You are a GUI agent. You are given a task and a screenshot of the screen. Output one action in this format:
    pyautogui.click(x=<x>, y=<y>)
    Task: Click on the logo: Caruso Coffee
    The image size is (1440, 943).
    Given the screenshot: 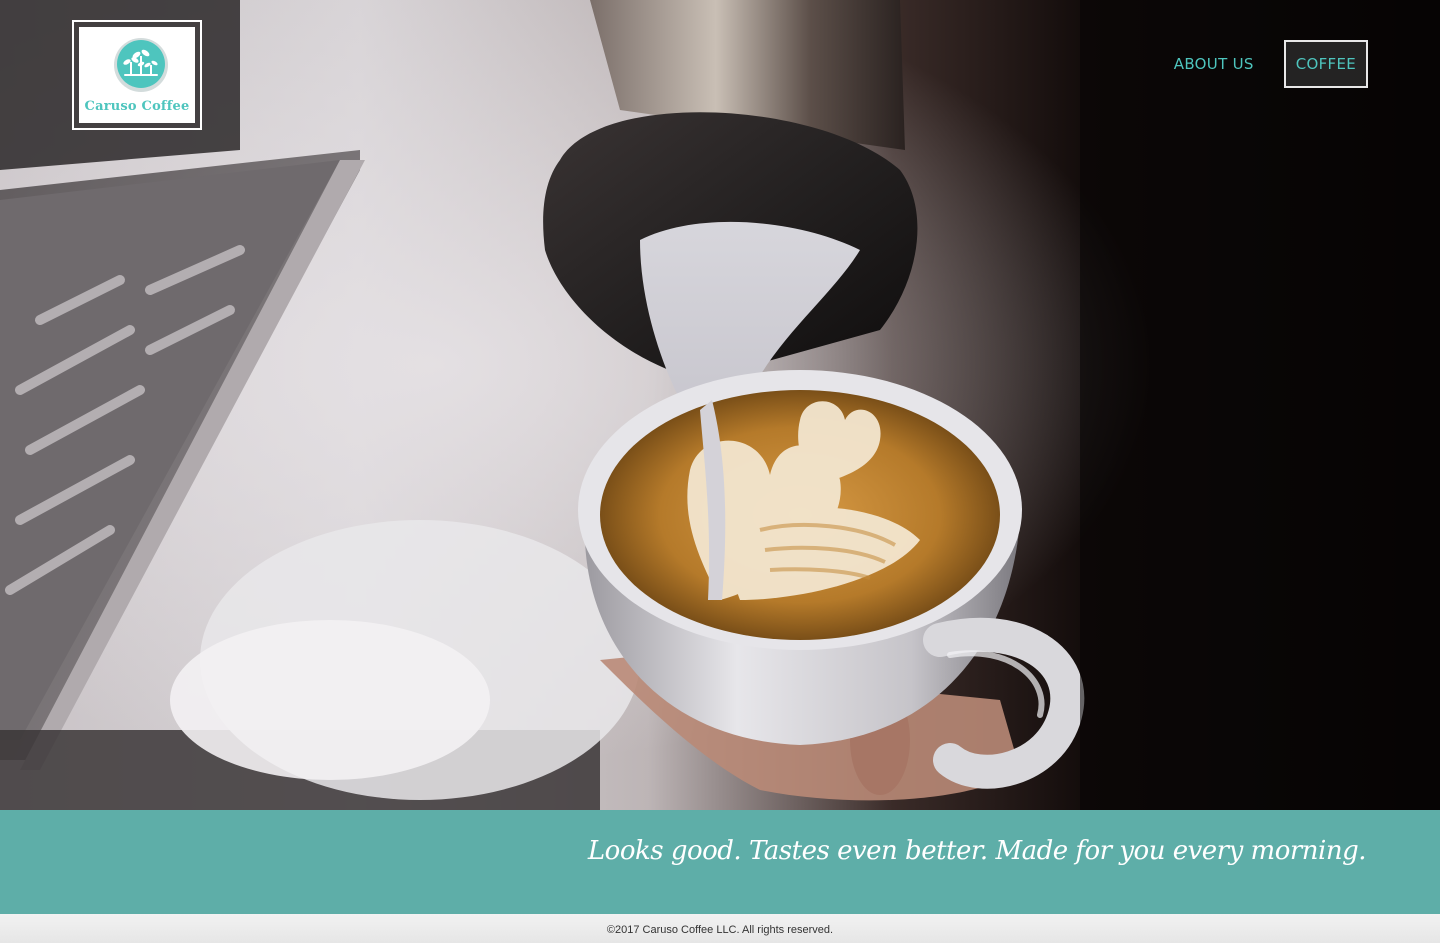 What is the action you would take?
    pyautogui.click(x=137, y=75)
    